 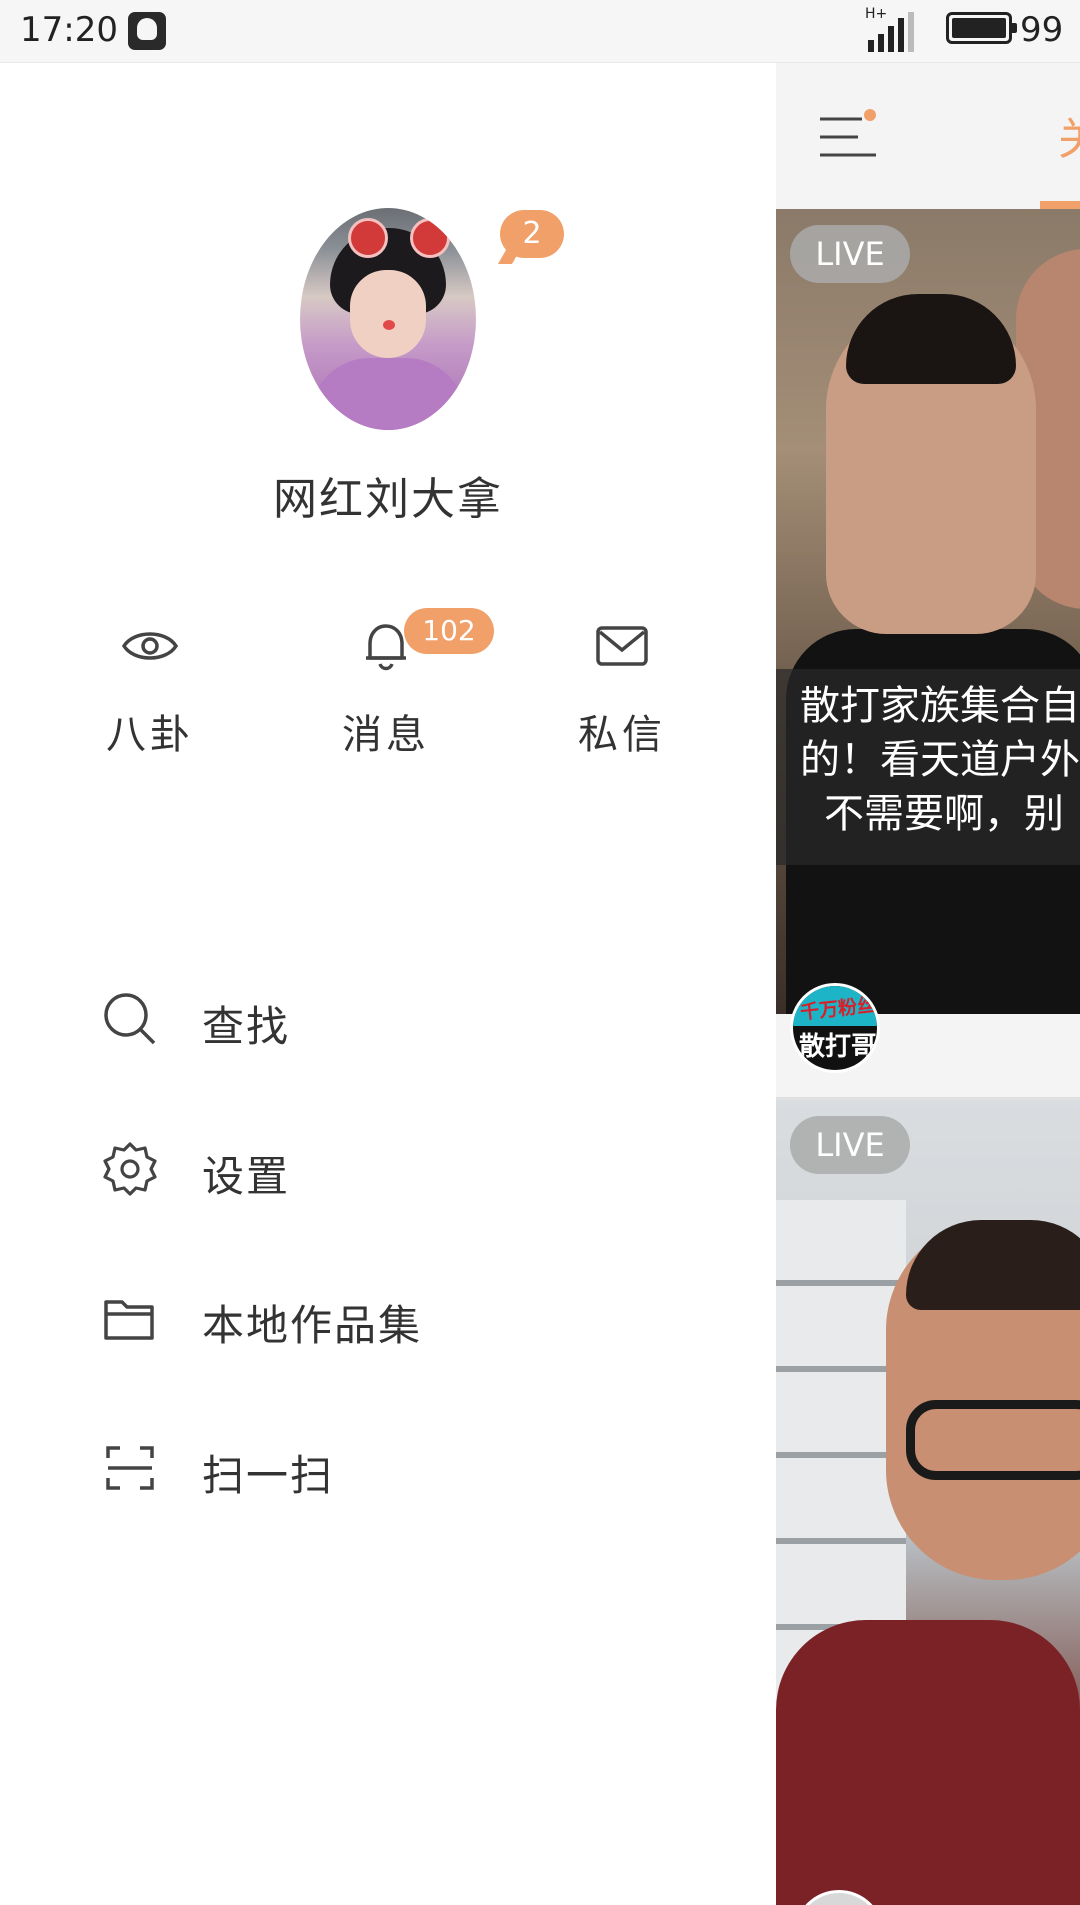 I want to click on active-tab-indicator, so click(x=1060, y=205).